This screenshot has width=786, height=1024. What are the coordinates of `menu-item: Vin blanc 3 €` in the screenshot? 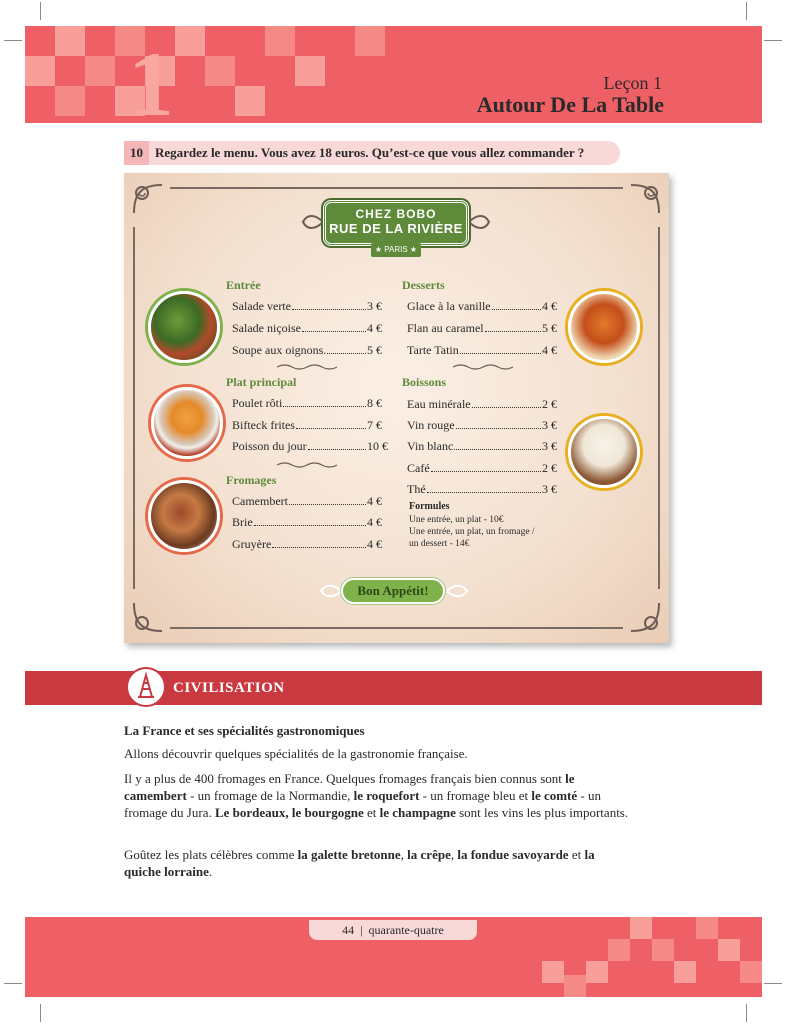 It's located at (482, 446).